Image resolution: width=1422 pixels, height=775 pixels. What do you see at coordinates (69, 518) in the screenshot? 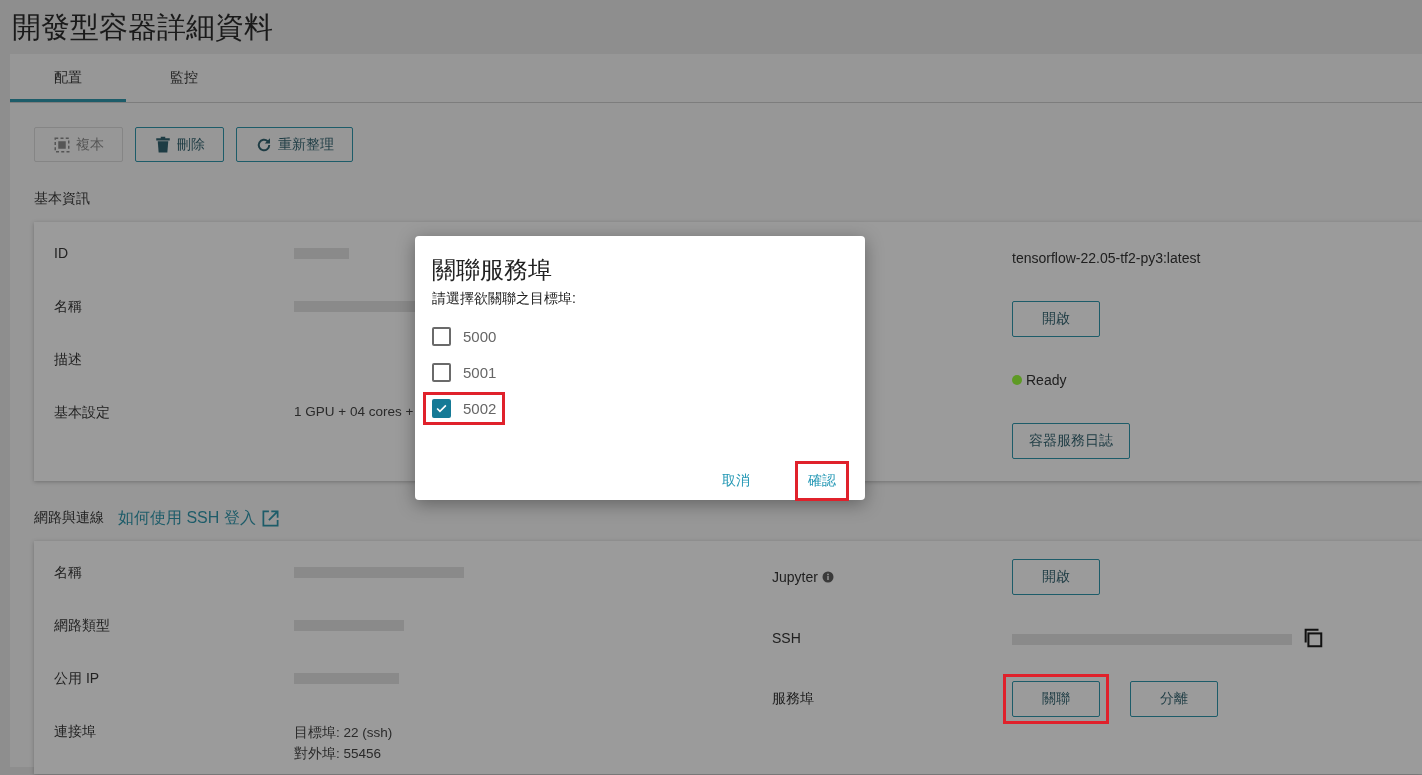
I see `section-title: 網路與連線` at bounding box center [69, 518].